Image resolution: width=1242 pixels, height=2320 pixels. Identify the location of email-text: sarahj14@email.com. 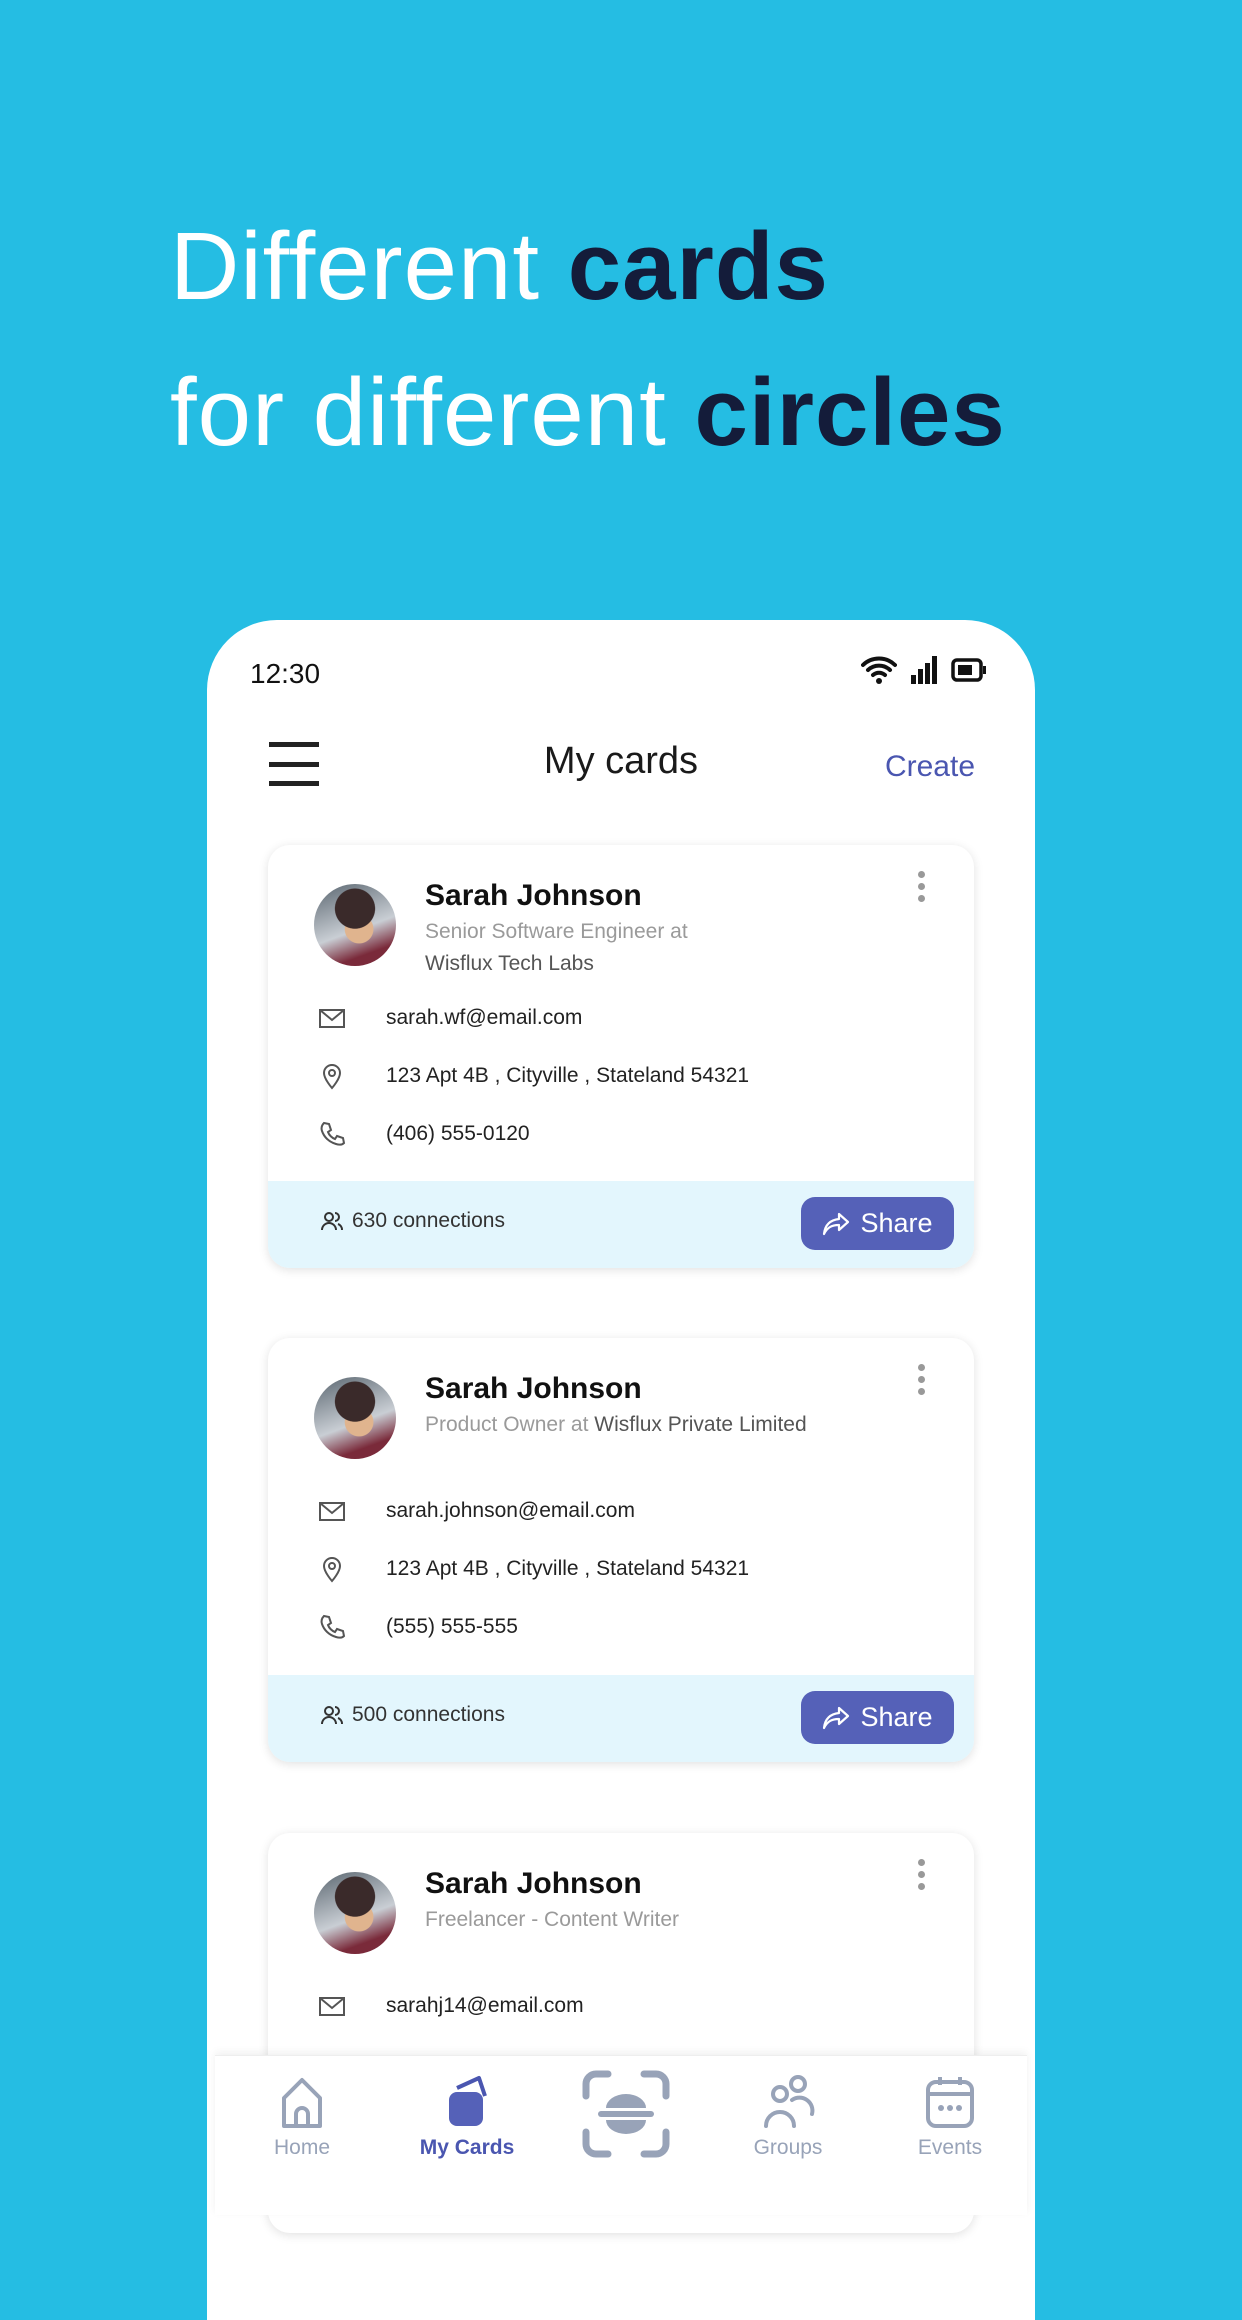
(485, 2005).